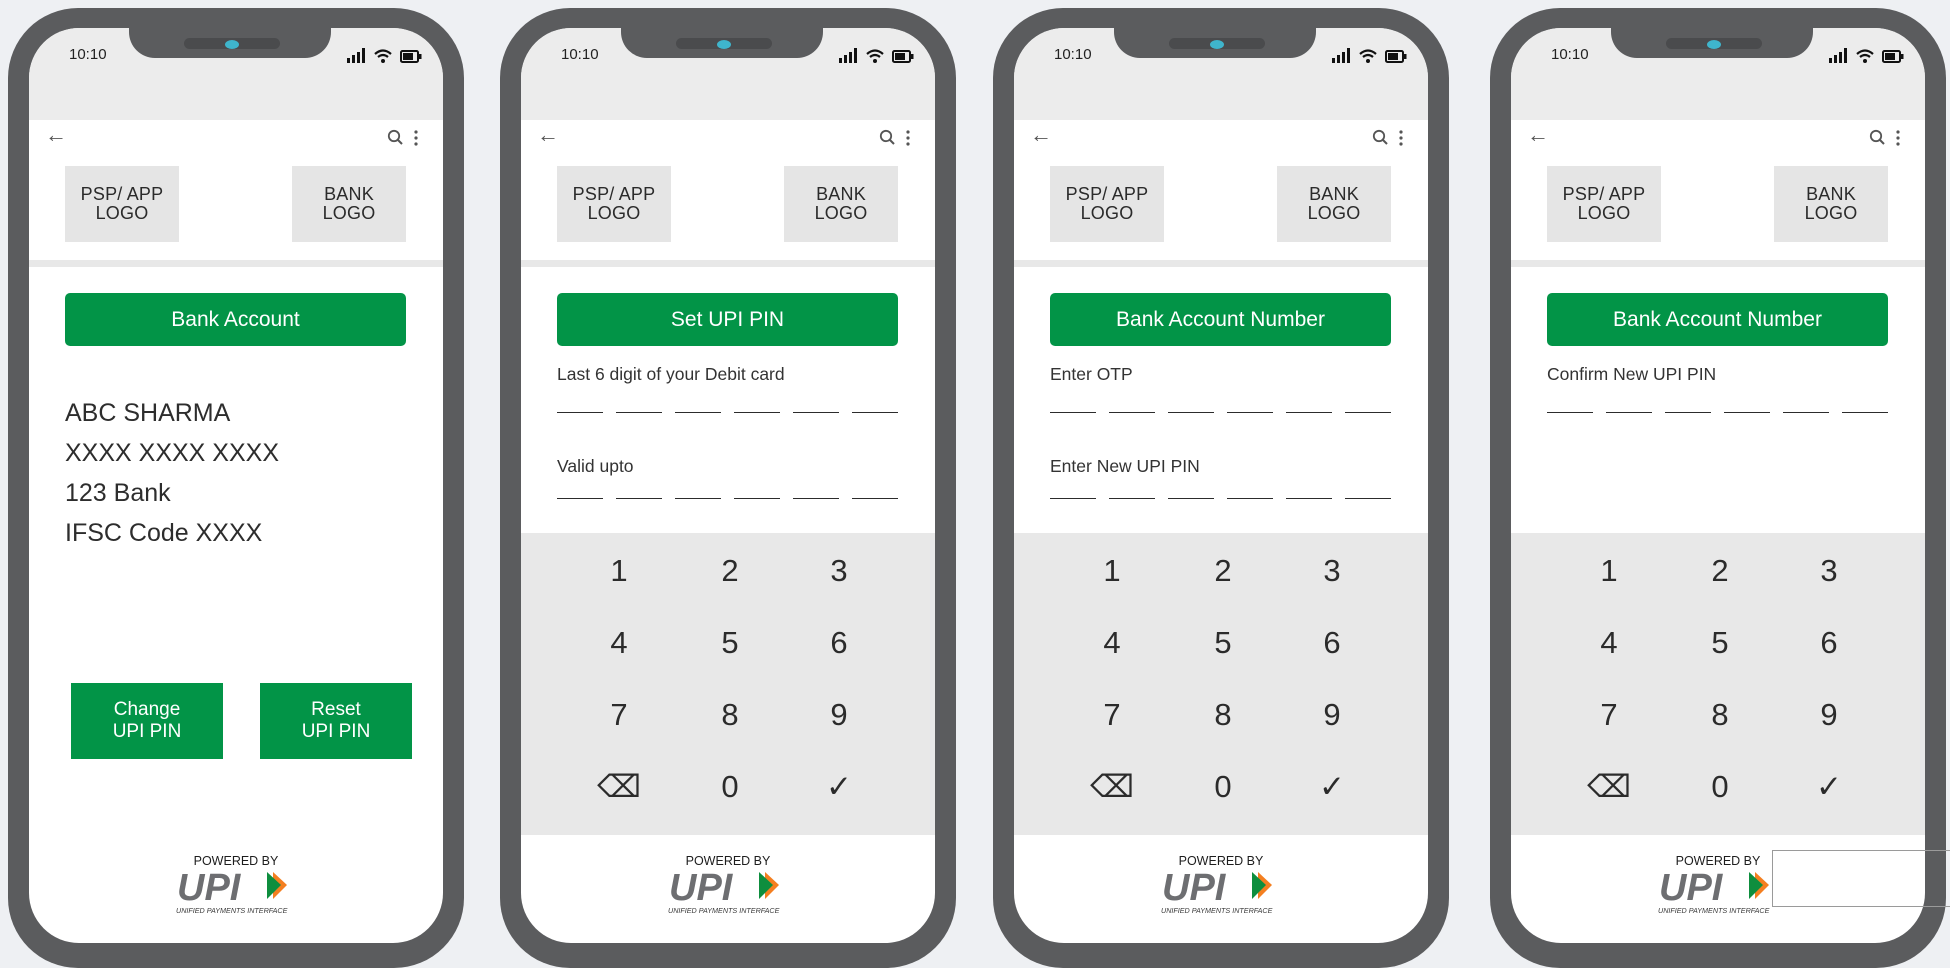 The image size is (1950, 968). What do you see at coordinates (164, 533) in the screenshot?
I see `ifsc-code: IFSC Code XXXX` at bounding box center [164, 533].